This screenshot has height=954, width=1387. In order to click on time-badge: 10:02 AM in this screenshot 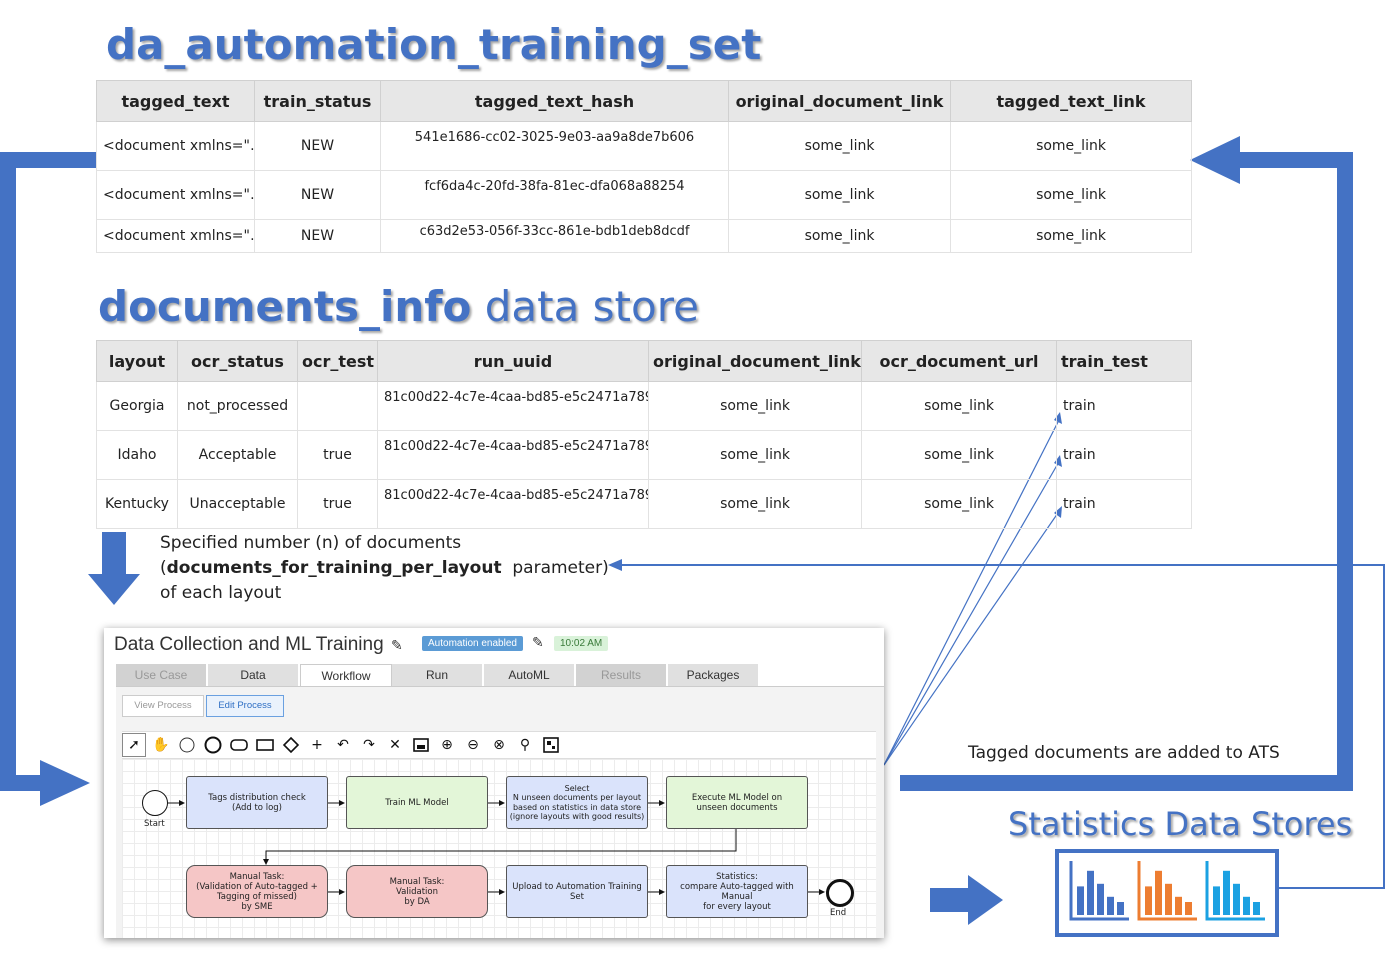, I will do `click(581, 643)`.